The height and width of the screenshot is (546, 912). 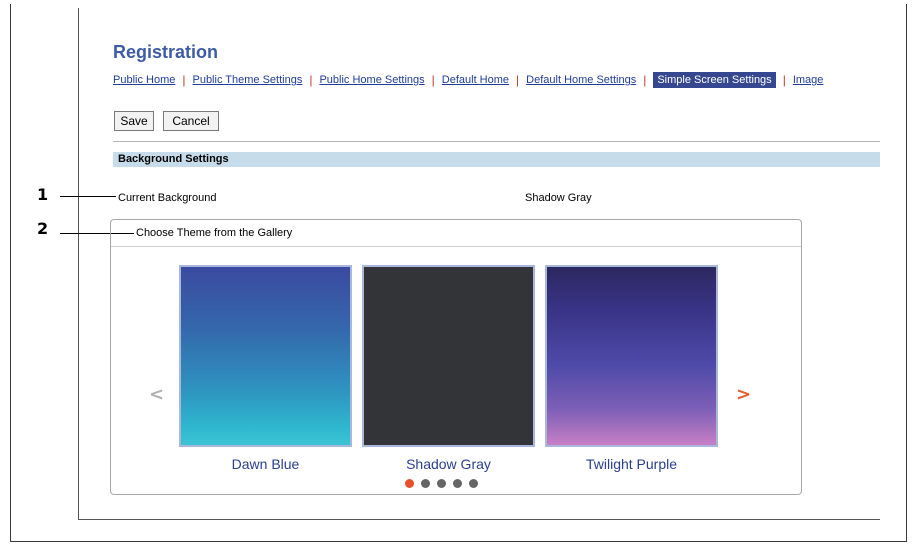 What do you see at coordinates (558, 198) in the screenshot?
I see `current-background-value: Shadow Gray` at bounding box center [558, 198].